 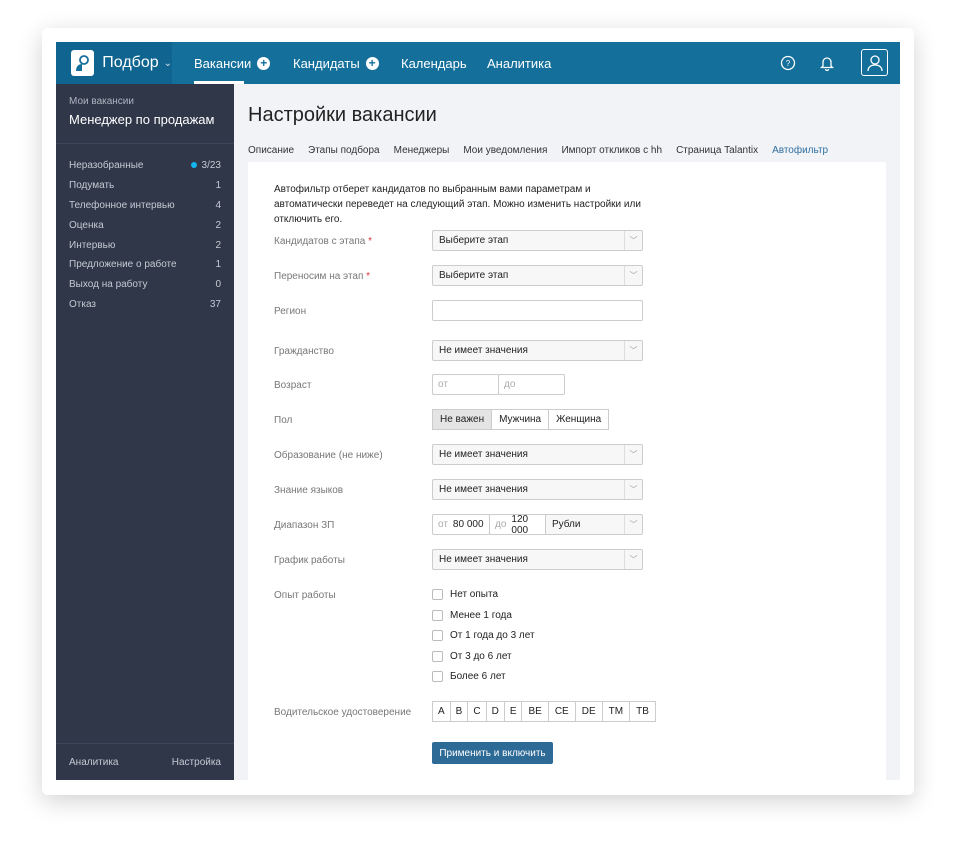 What do you see at coordinates (92, 245) in the screenshot?
I see `stage-label: Интервью` at bounding box center [92, 245].